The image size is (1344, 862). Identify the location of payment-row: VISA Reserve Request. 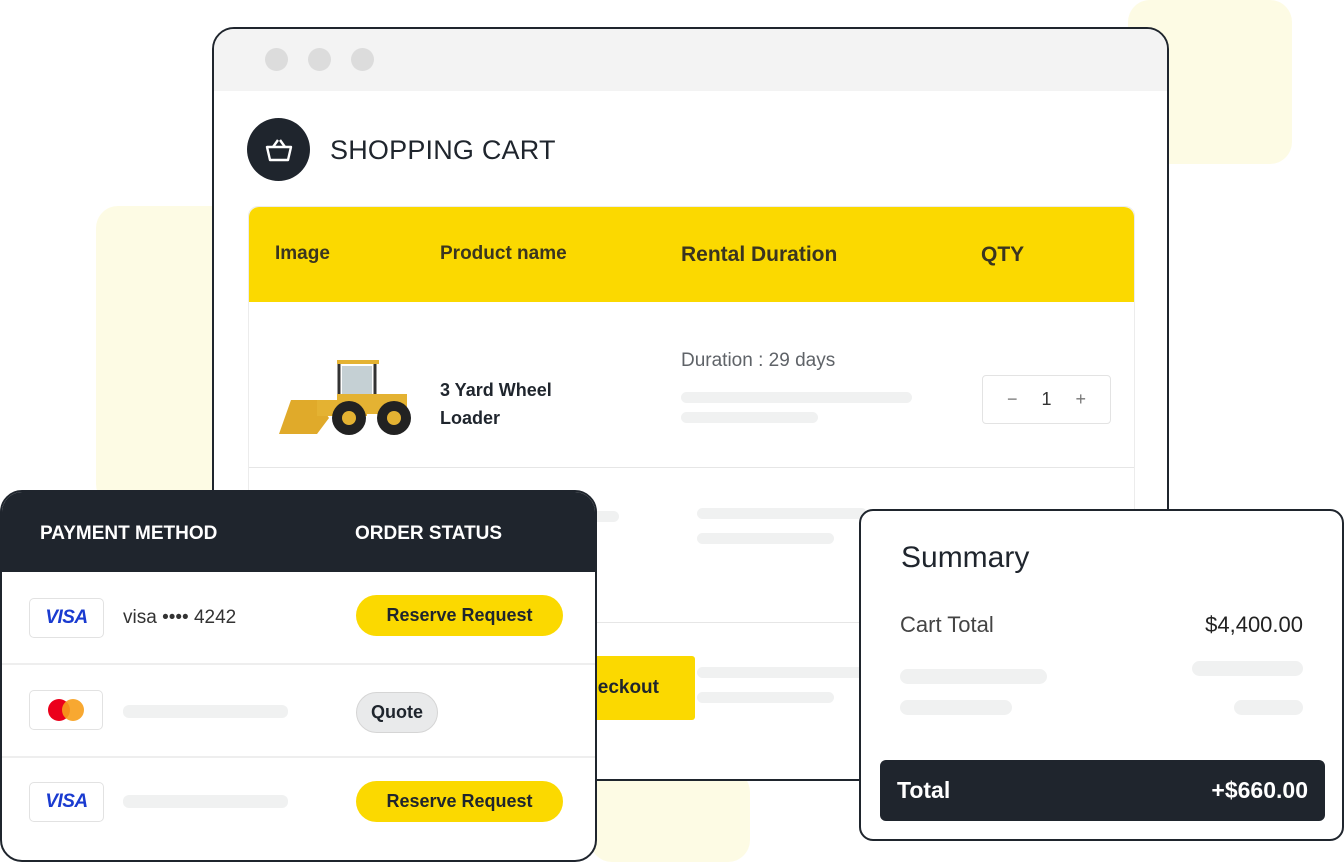
(298, 808).